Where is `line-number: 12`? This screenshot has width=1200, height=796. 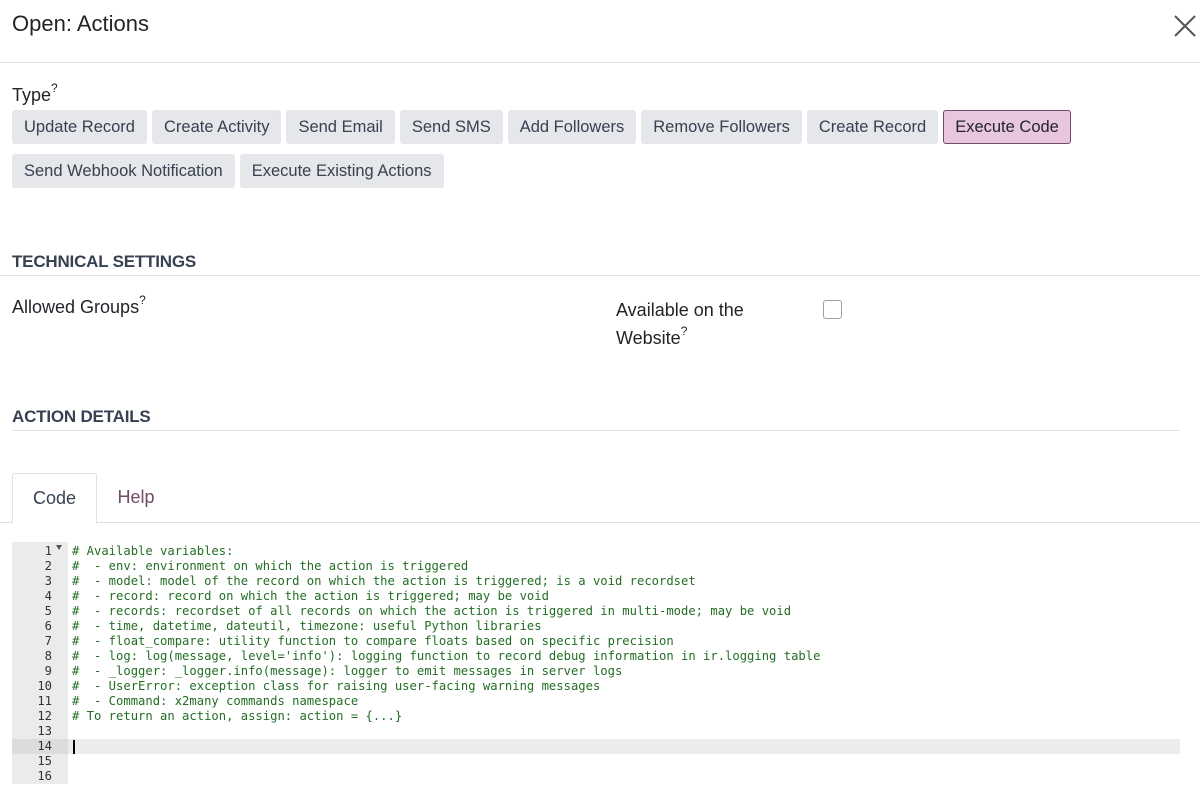 line-number: 12 is located at coordinates (44, 716).